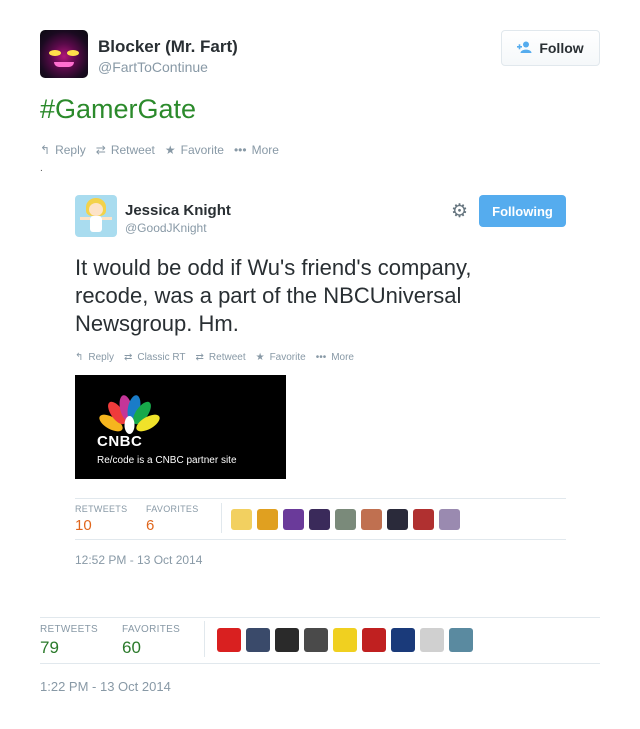  I want to click on more-action: ••• More, so click(256, 150).